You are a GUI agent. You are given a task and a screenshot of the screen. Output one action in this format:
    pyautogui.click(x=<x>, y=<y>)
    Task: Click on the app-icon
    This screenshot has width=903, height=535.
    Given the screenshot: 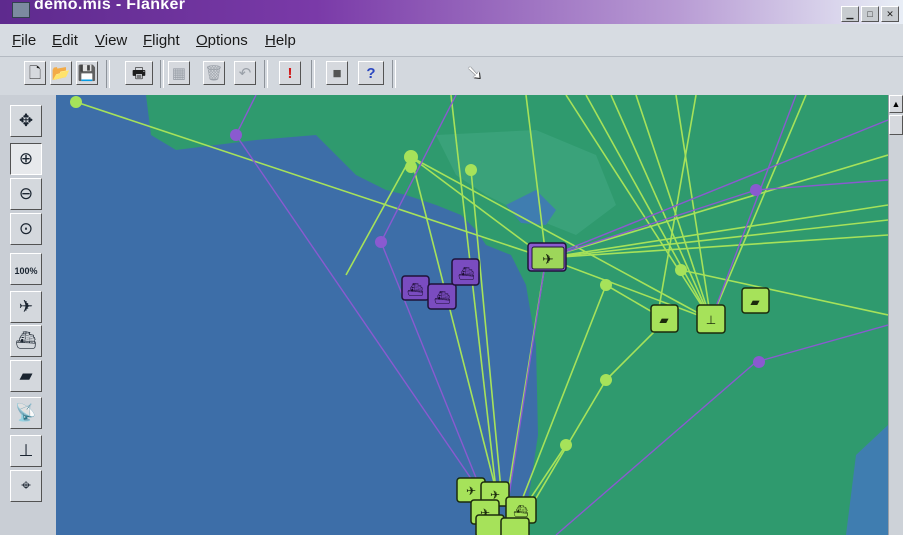 What is the action you would take?
    pyautogui.click(x=21, y=10)
    